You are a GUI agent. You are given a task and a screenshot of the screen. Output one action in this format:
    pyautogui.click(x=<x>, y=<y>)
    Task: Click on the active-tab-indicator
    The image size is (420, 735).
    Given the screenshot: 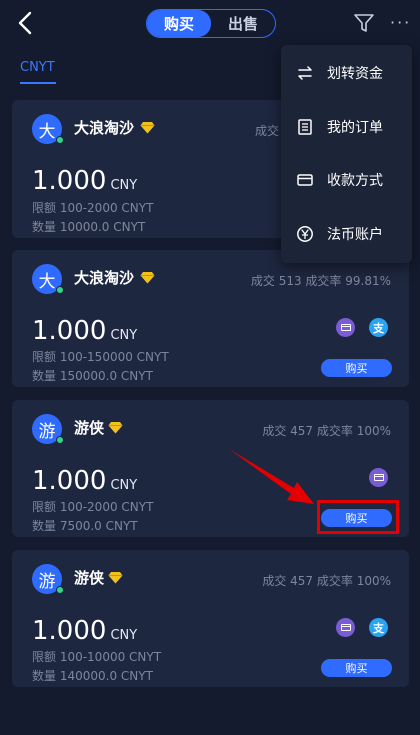 What is the action you would take?
    pyautogui.click(x=38, y=83)
    